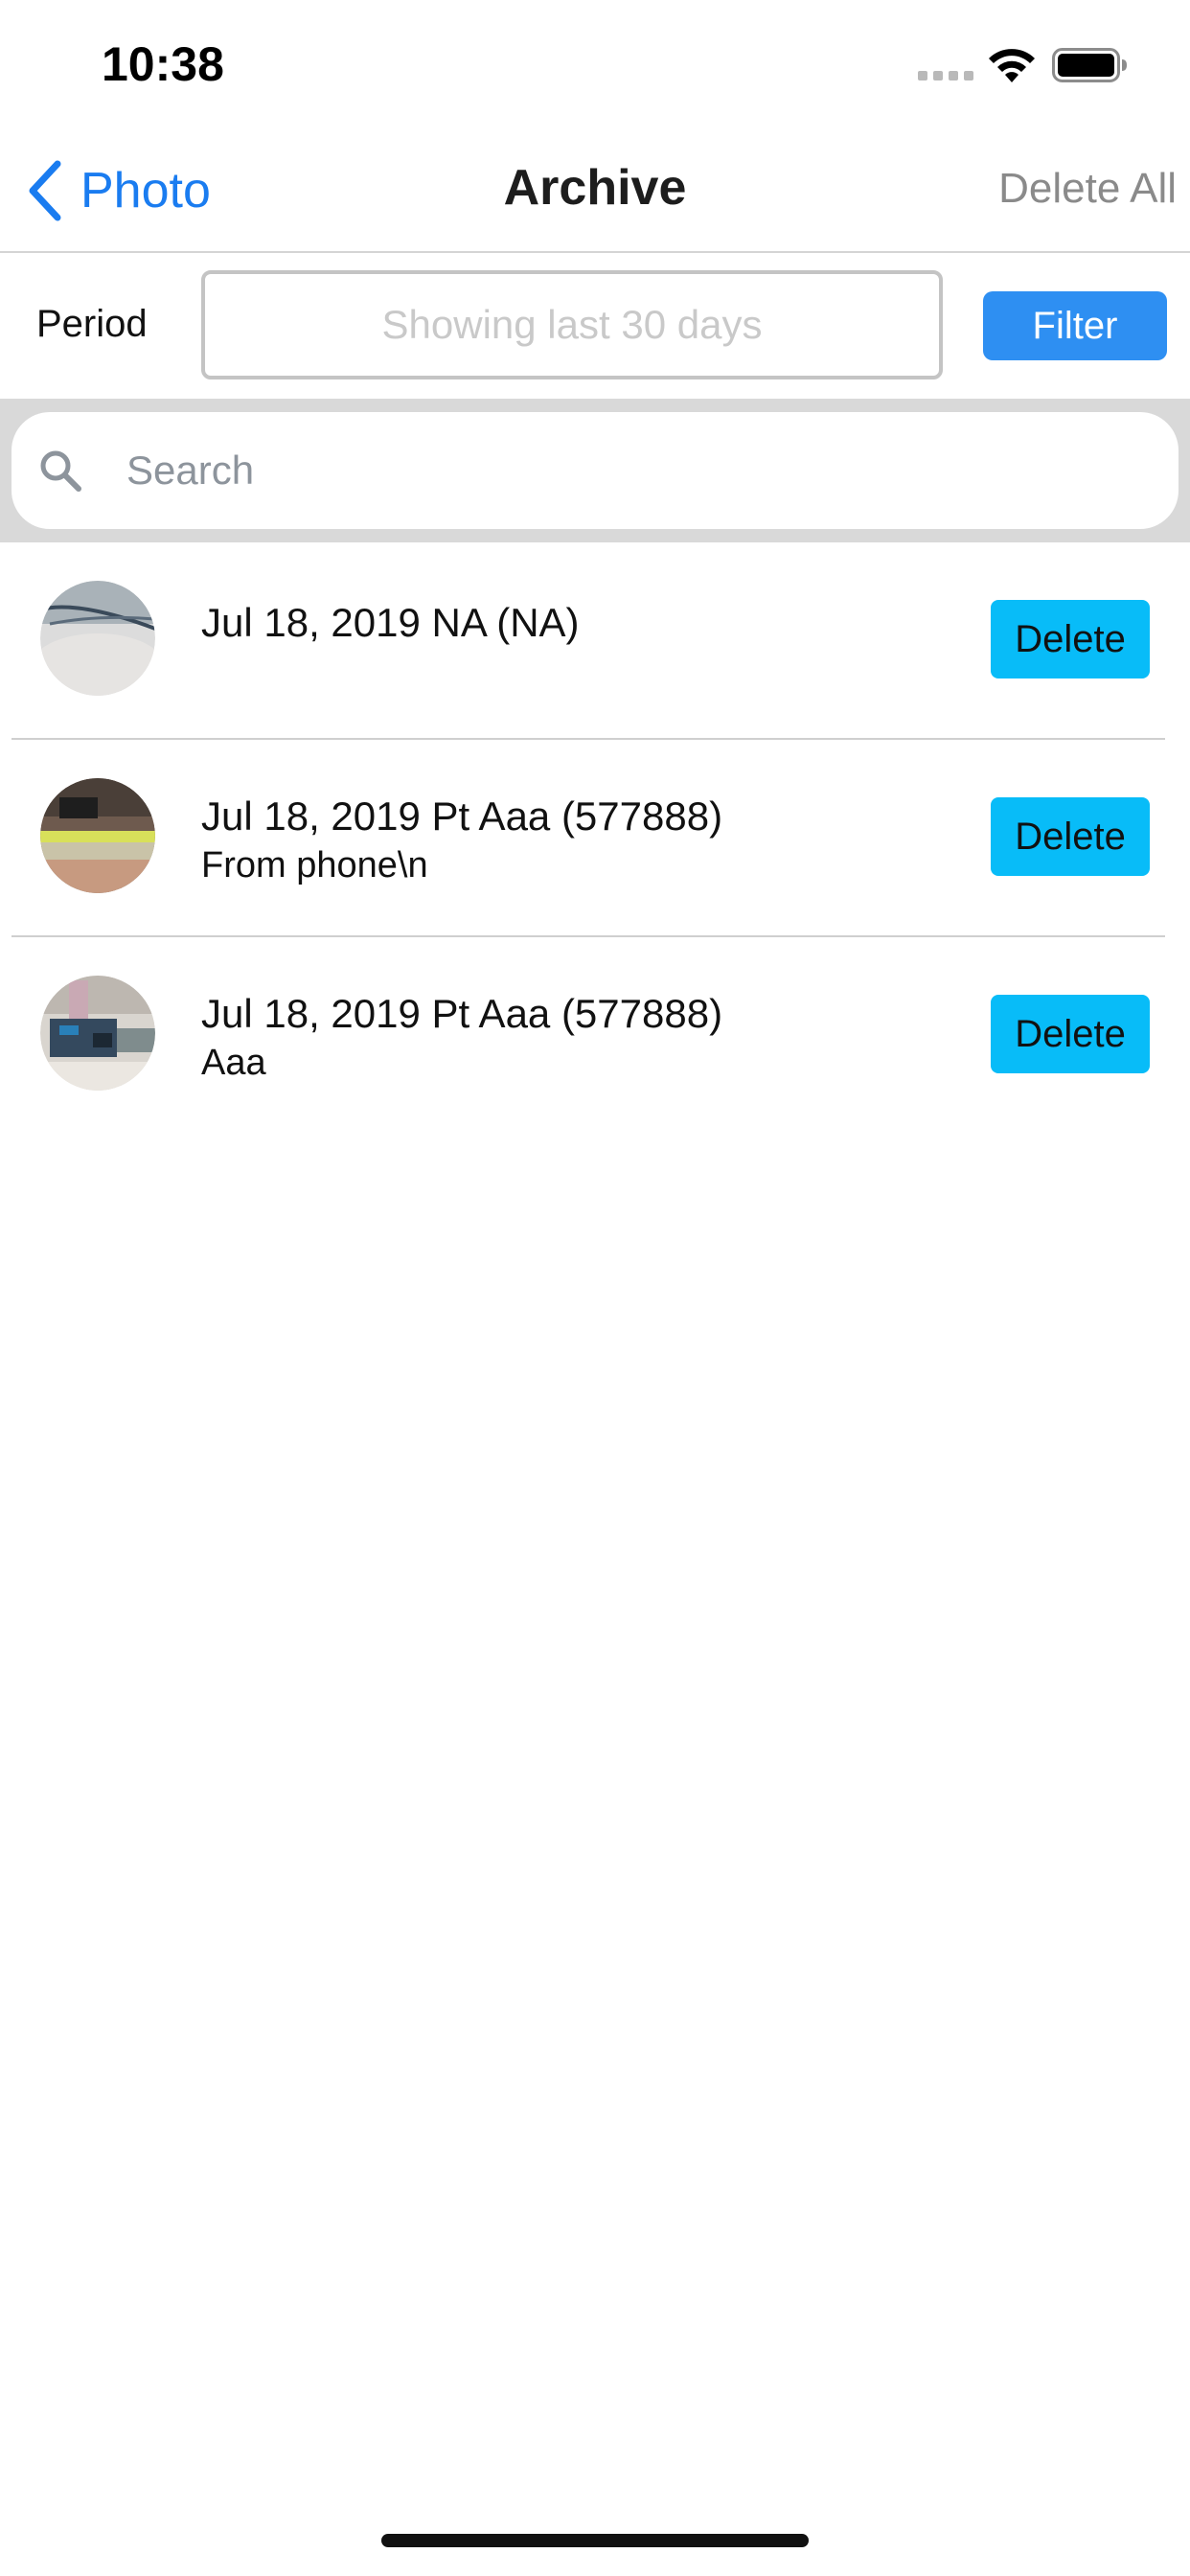 Image resolution: width=1190 pixels, height=2576 pixels. I want to click on period-label: Period, so click(92, 324).